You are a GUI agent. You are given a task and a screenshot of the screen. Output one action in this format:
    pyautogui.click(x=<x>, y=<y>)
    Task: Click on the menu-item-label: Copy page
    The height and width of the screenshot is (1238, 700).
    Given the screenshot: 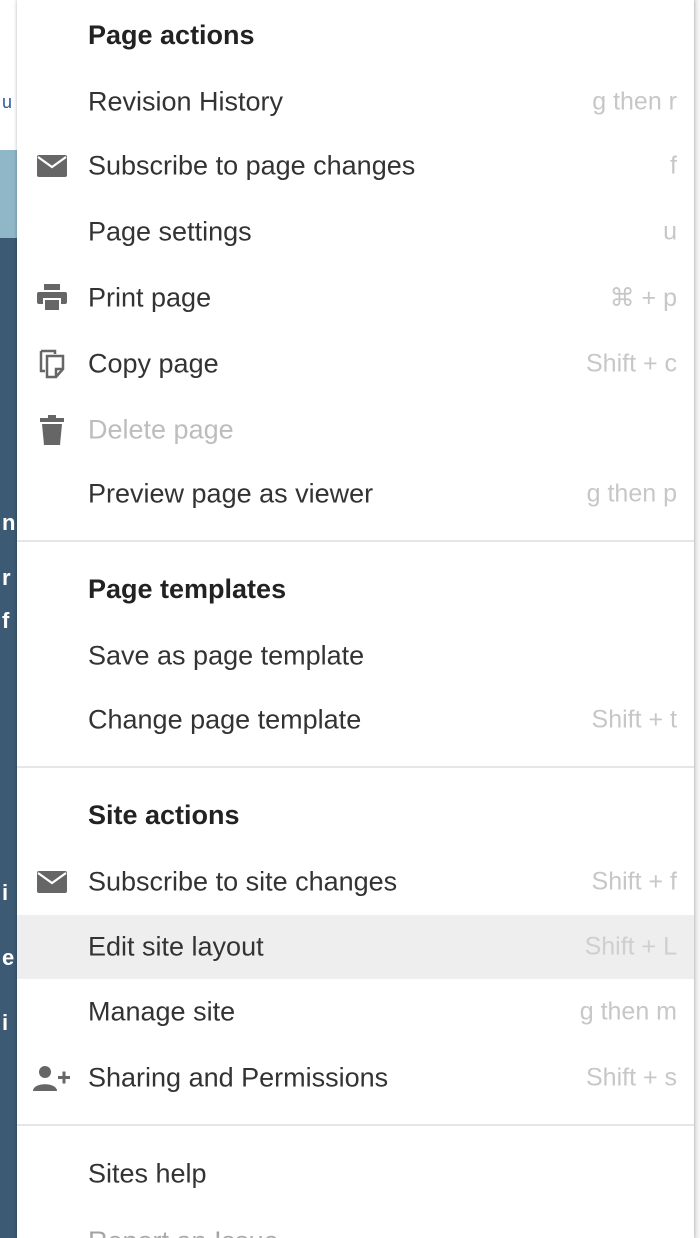 What is the action you would take?
    pyautogui.click(x=153, y=363)
    